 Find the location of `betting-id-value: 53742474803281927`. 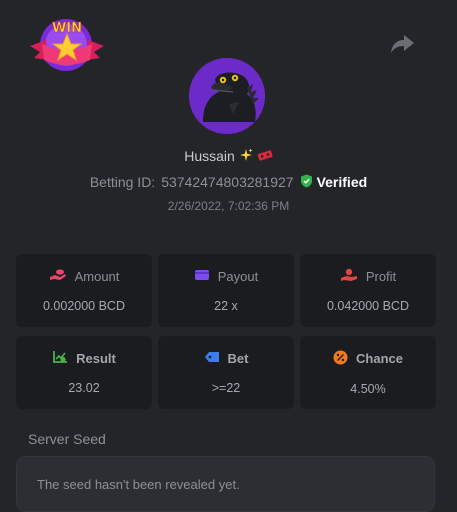

betting-id-value: 53742474803281927 is located at coordinates (227, 182).